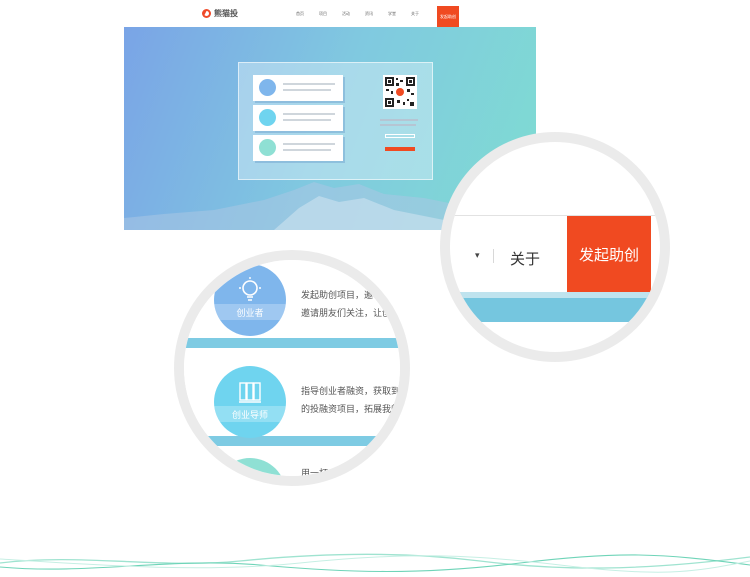  What do you see at coordinates (477, 256) in the screenshot?
I see `dropdown-caret-icon: ▾` at bounding box center [477, 256].